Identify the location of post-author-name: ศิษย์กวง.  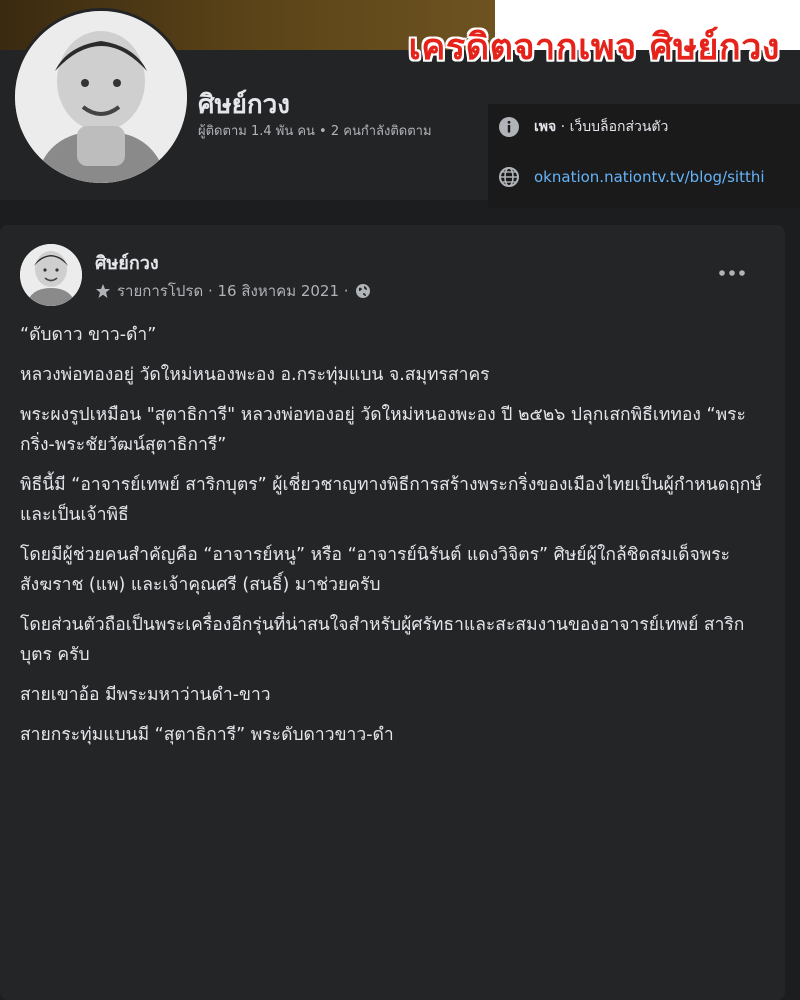
(127, 262).